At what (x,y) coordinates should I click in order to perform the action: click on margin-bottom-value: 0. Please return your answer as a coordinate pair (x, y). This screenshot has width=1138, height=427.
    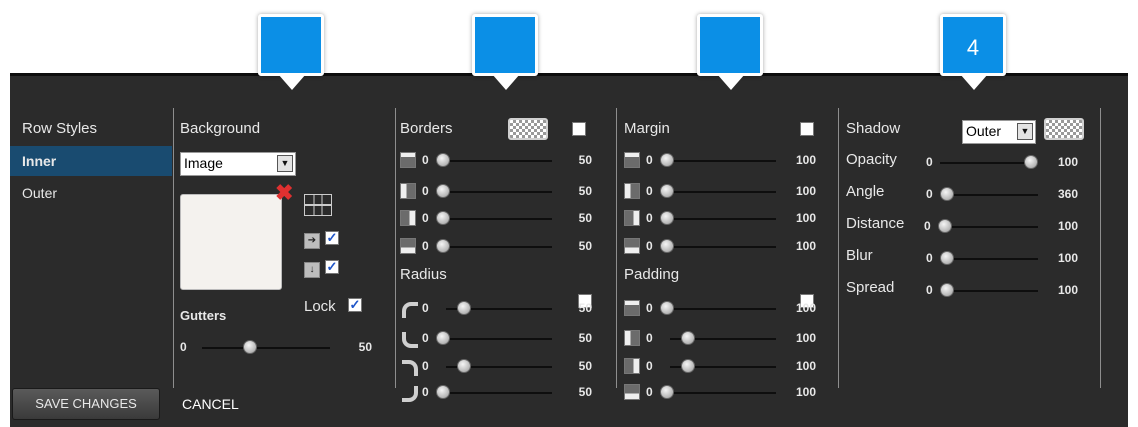
    Looking at the image, I should click on (649, 246).